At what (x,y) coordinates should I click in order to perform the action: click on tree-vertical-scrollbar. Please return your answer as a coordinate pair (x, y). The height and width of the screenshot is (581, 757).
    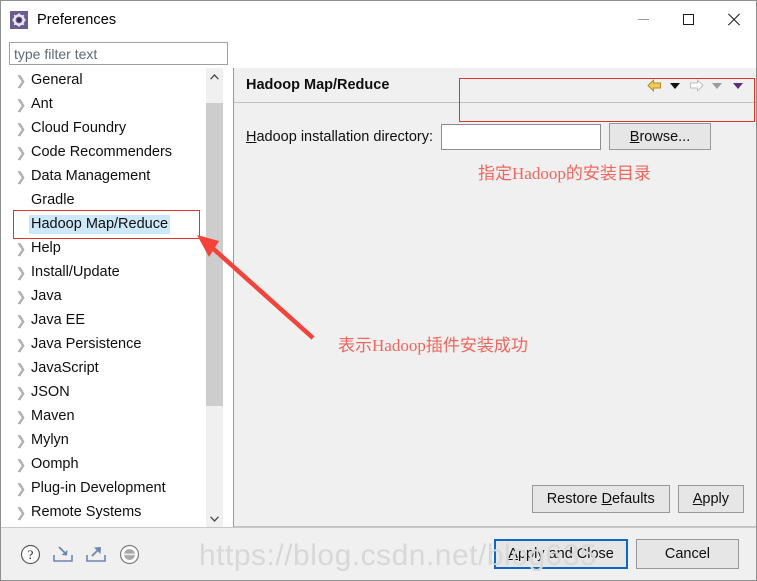
    Looking at the image, I should click on (214, 297).